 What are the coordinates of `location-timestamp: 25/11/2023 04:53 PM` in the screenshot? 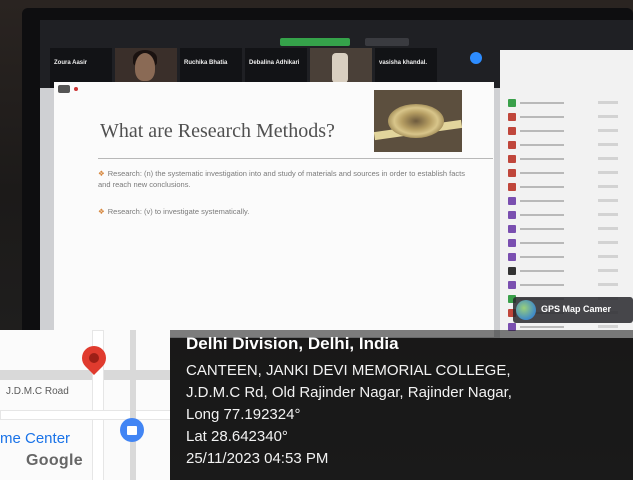 It's located at (257, 458).